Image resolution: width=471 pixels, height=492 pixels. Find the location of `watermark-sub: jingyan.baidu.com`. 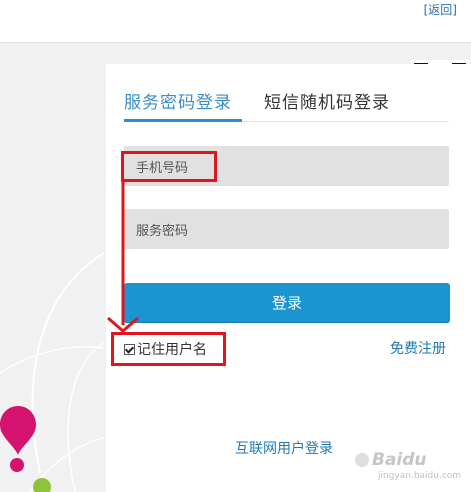

watermark-sub: jingyan.baidu.com is located at coordinates (420, 476).